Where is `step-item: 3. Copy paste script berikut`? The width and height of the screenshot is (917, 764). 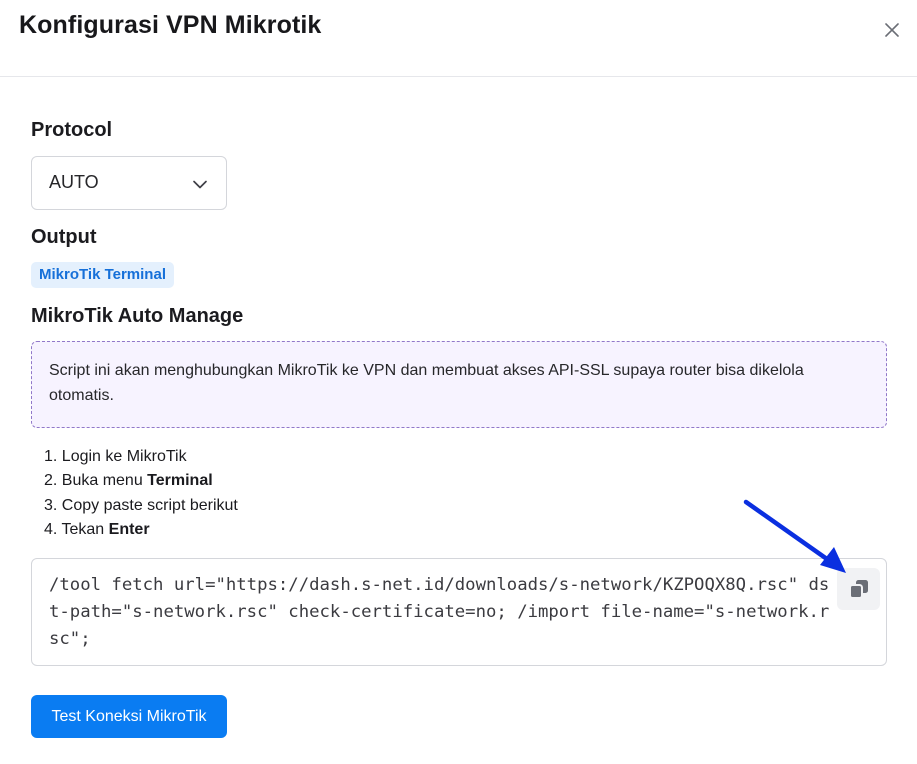 step-item: 3. Copy paste script berikut is located at coordinates (141, 506).